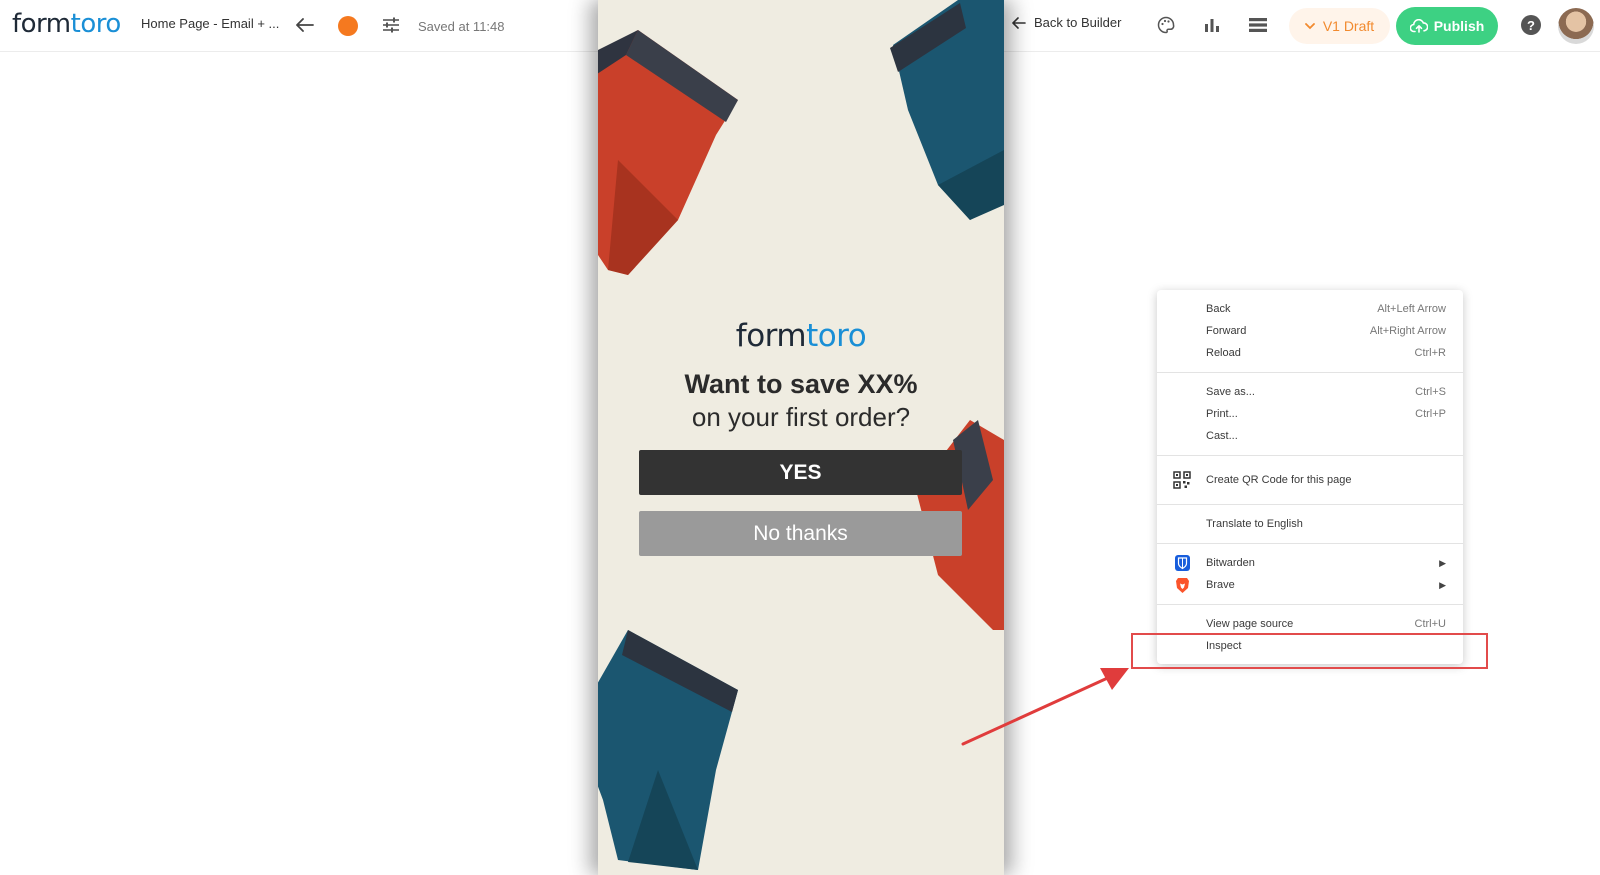 This screenshot has width=1600, height=875. What do you see at coordinates (800, 533) in the screenshot?
I see `no-thanks-button: No thanks` at bounding box center [800, 533].